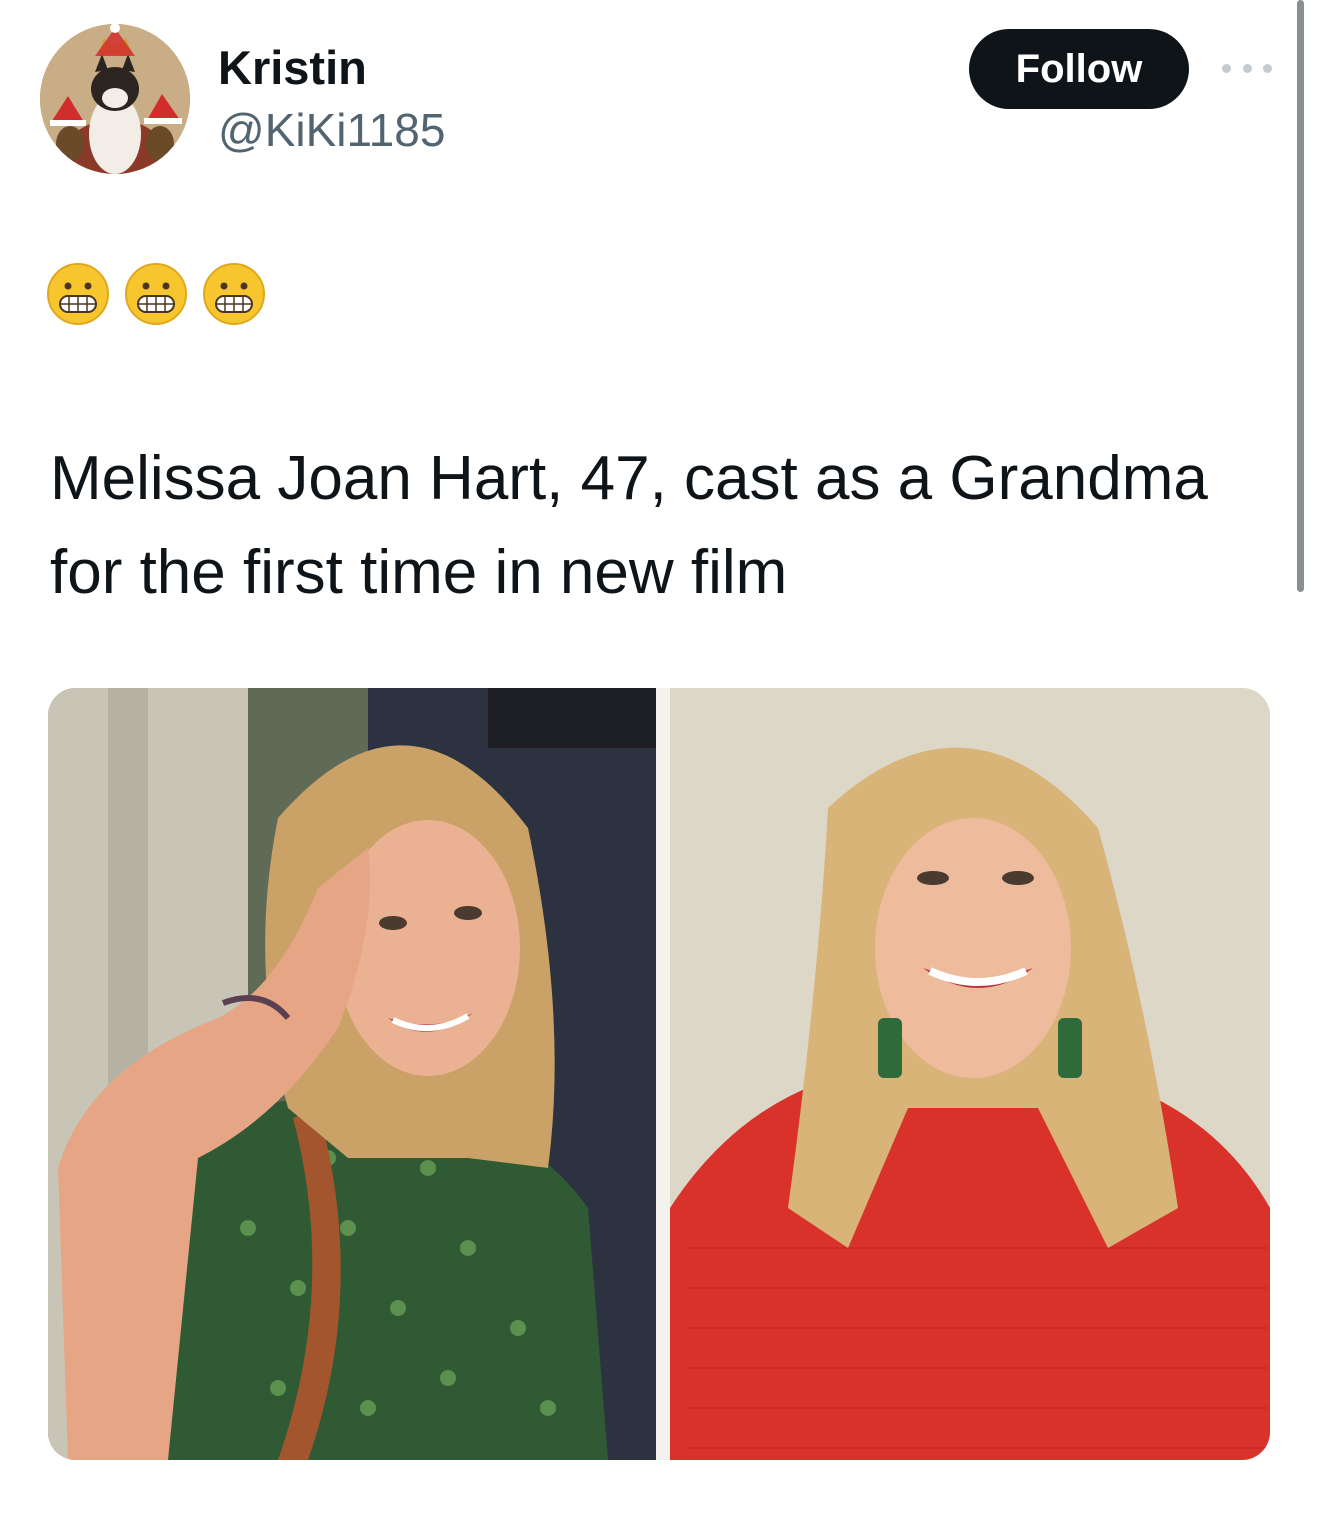  I want to click on more-options-button, so click(1247, 68).